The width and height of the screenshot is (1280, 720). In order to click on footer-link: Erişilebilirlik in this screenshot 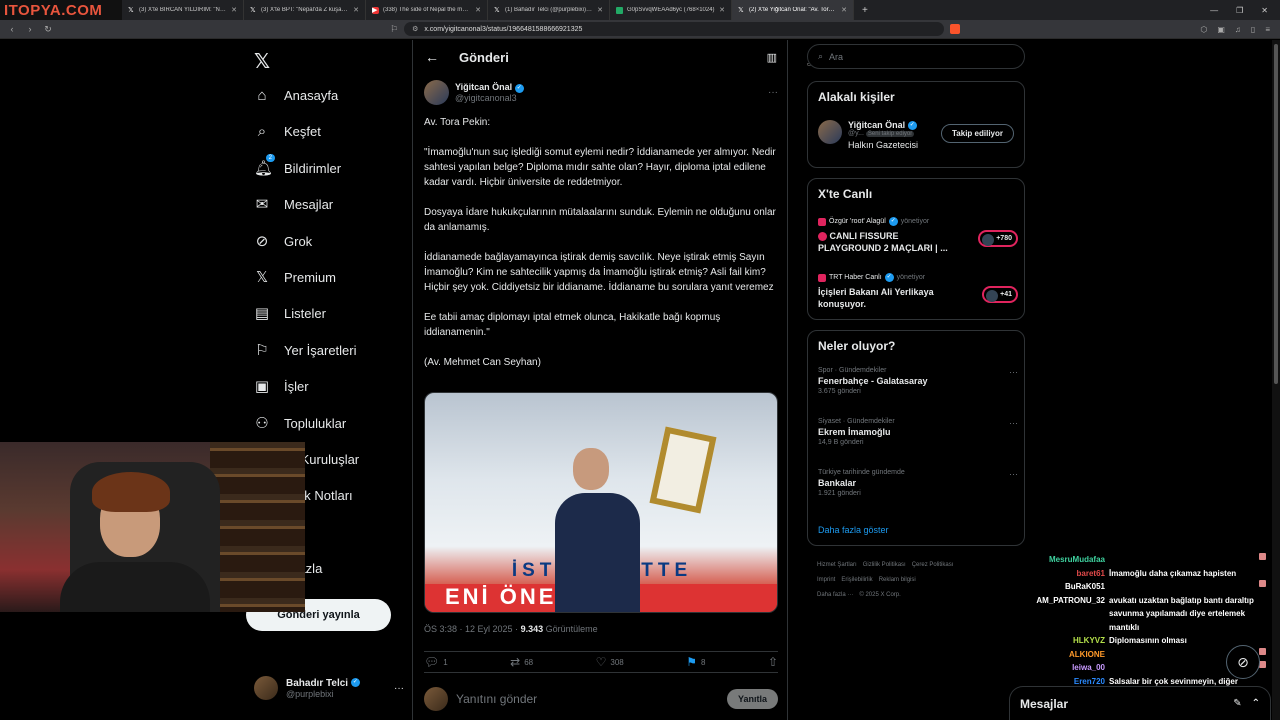, I will do `click(856, 580)`.